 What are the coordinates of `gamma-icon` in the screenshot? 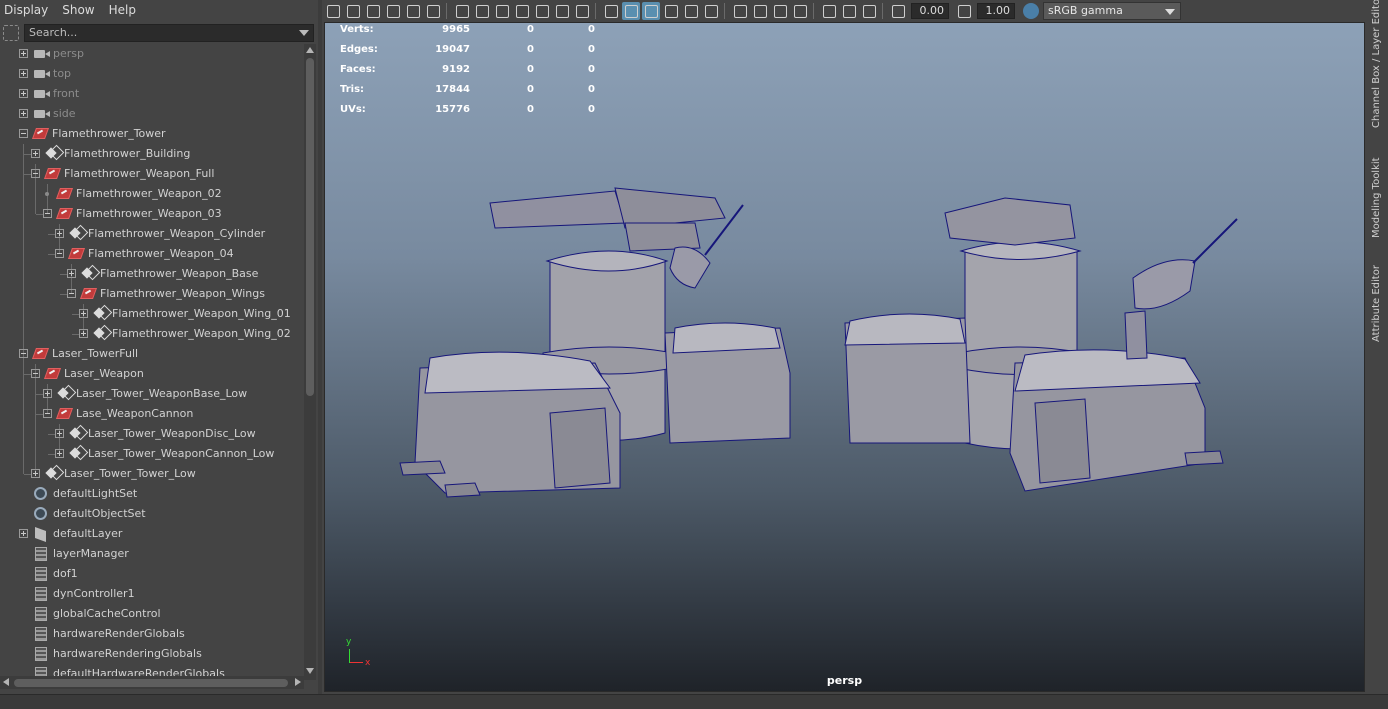 It's located at (964, 11).